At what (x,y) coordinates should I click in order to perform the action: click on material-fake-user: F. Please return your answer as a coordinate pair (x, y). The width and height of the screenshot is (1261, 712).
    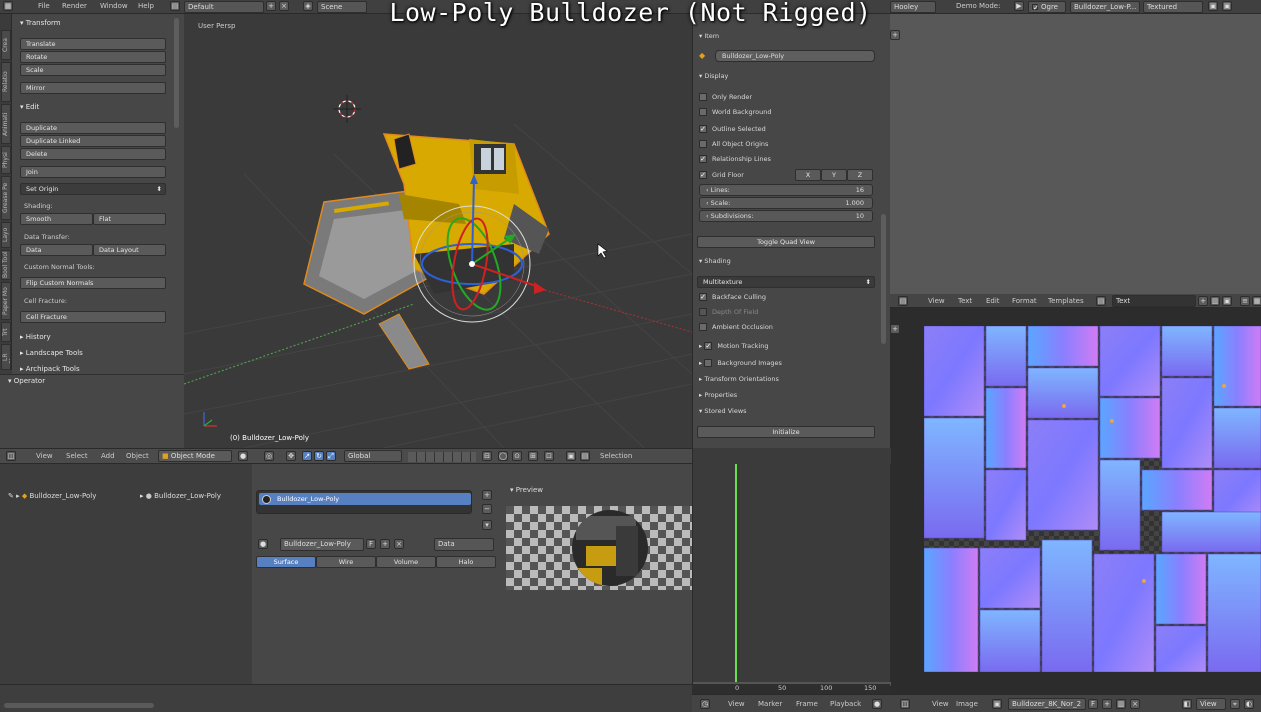
    Looking at the image, I should click on (371, 544).